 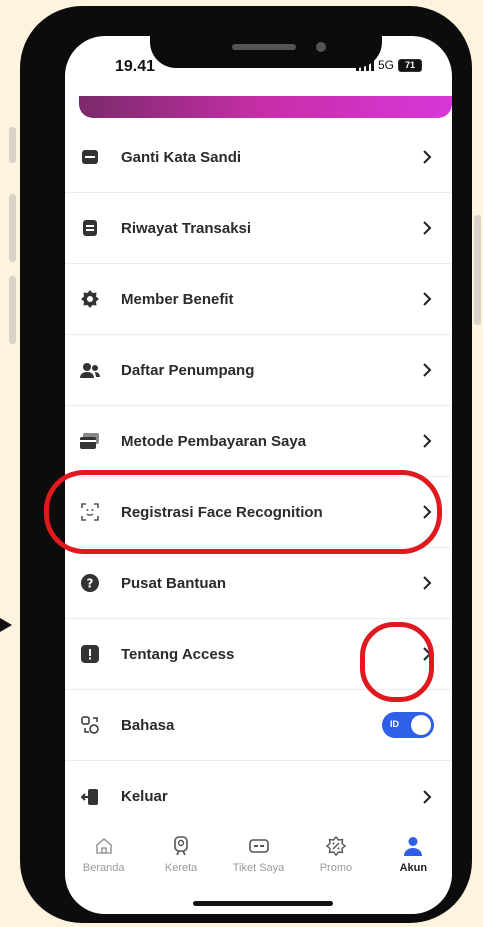 What do you see at coordinates (385, 65) in the screenshot?
I see `network-label: 5G` at bounding box center [385, 65].